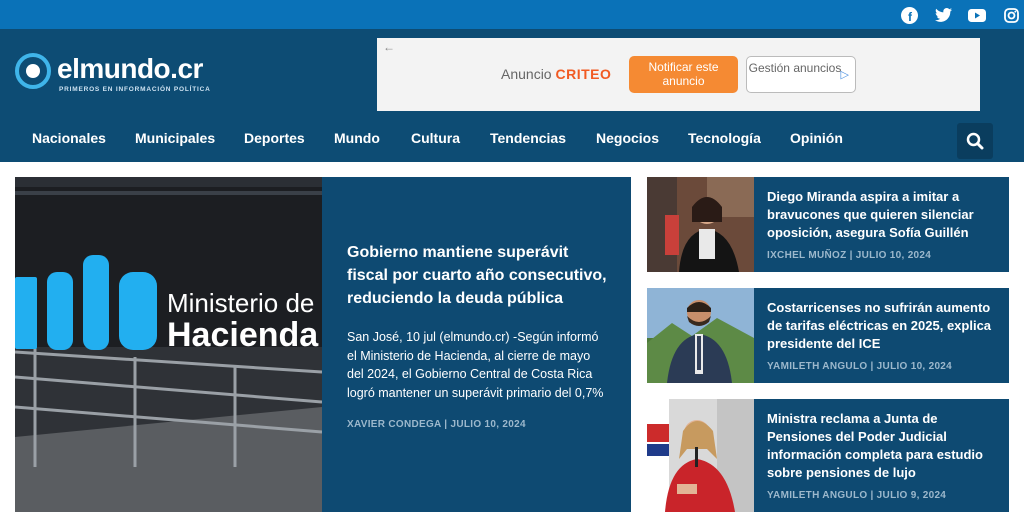  What do you see at coordinates (683, 74) in the screenshot?
I see `ad-notify-button: Notificar este anuncio` at bounding box center [683, 74].